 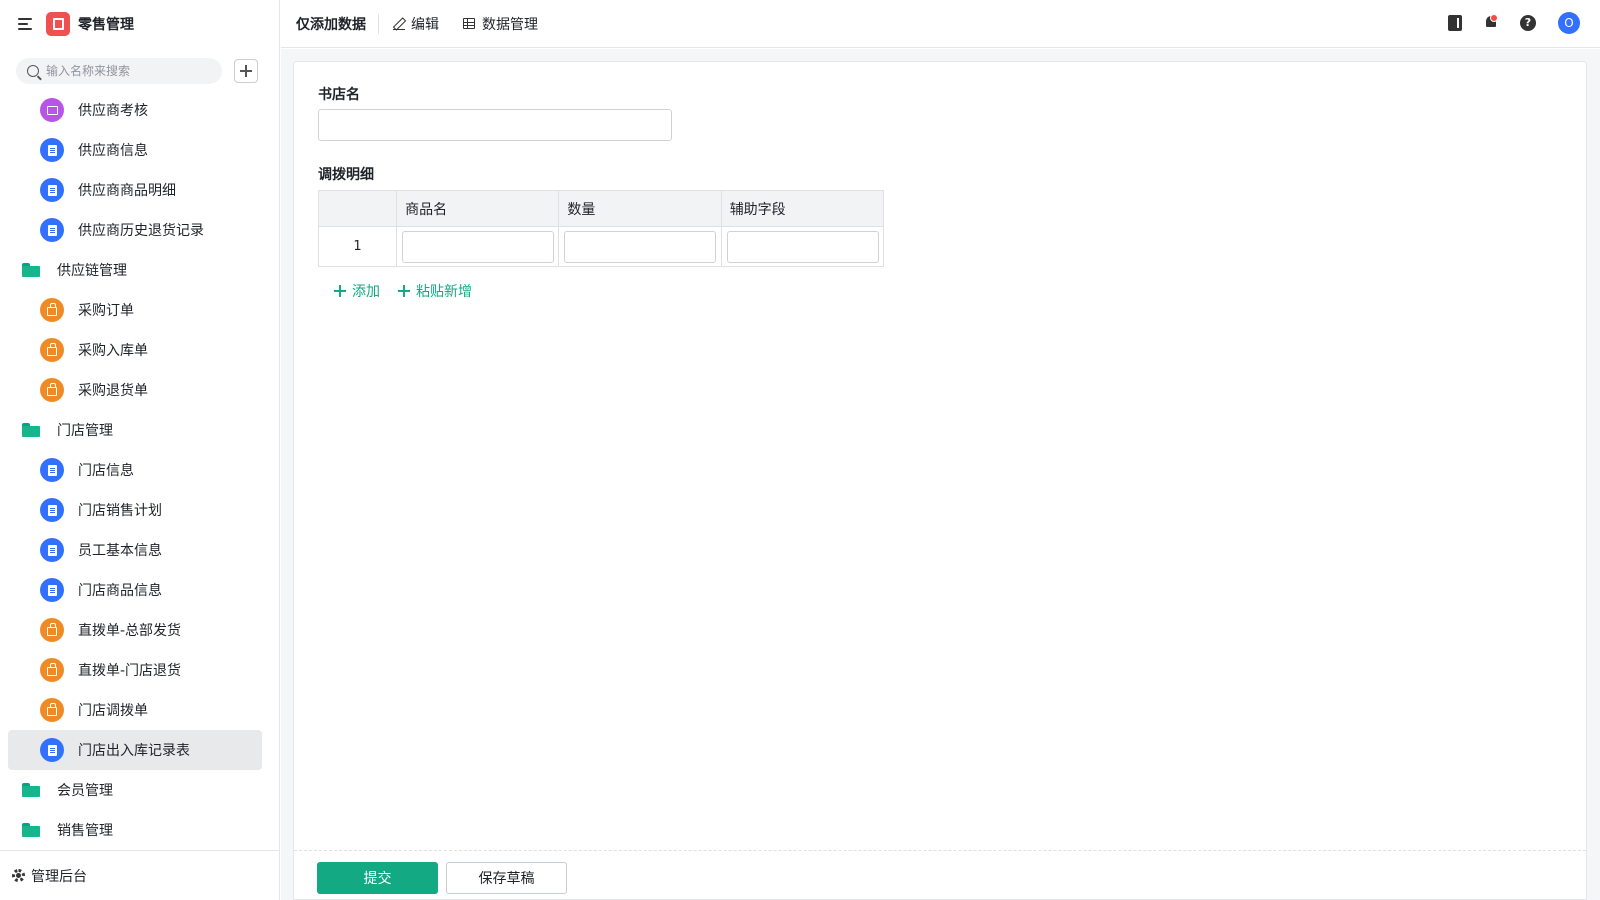 I want to click on sidebar-item-label: 供应商考核, so click(x=113, y=111).